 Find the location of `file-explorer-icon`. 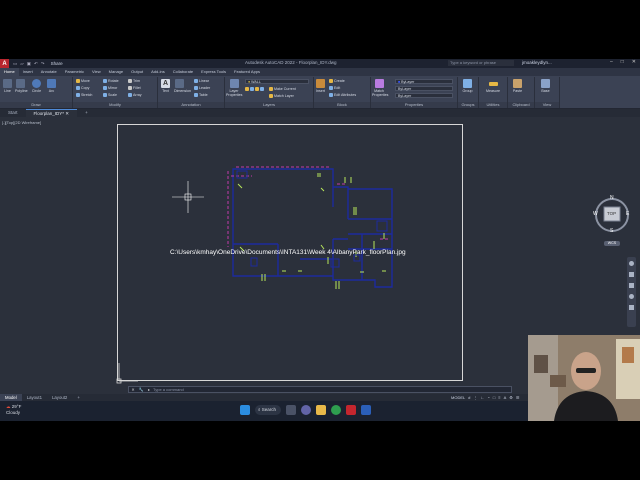

file-explorer-icon is located at coordinates (321, 410).